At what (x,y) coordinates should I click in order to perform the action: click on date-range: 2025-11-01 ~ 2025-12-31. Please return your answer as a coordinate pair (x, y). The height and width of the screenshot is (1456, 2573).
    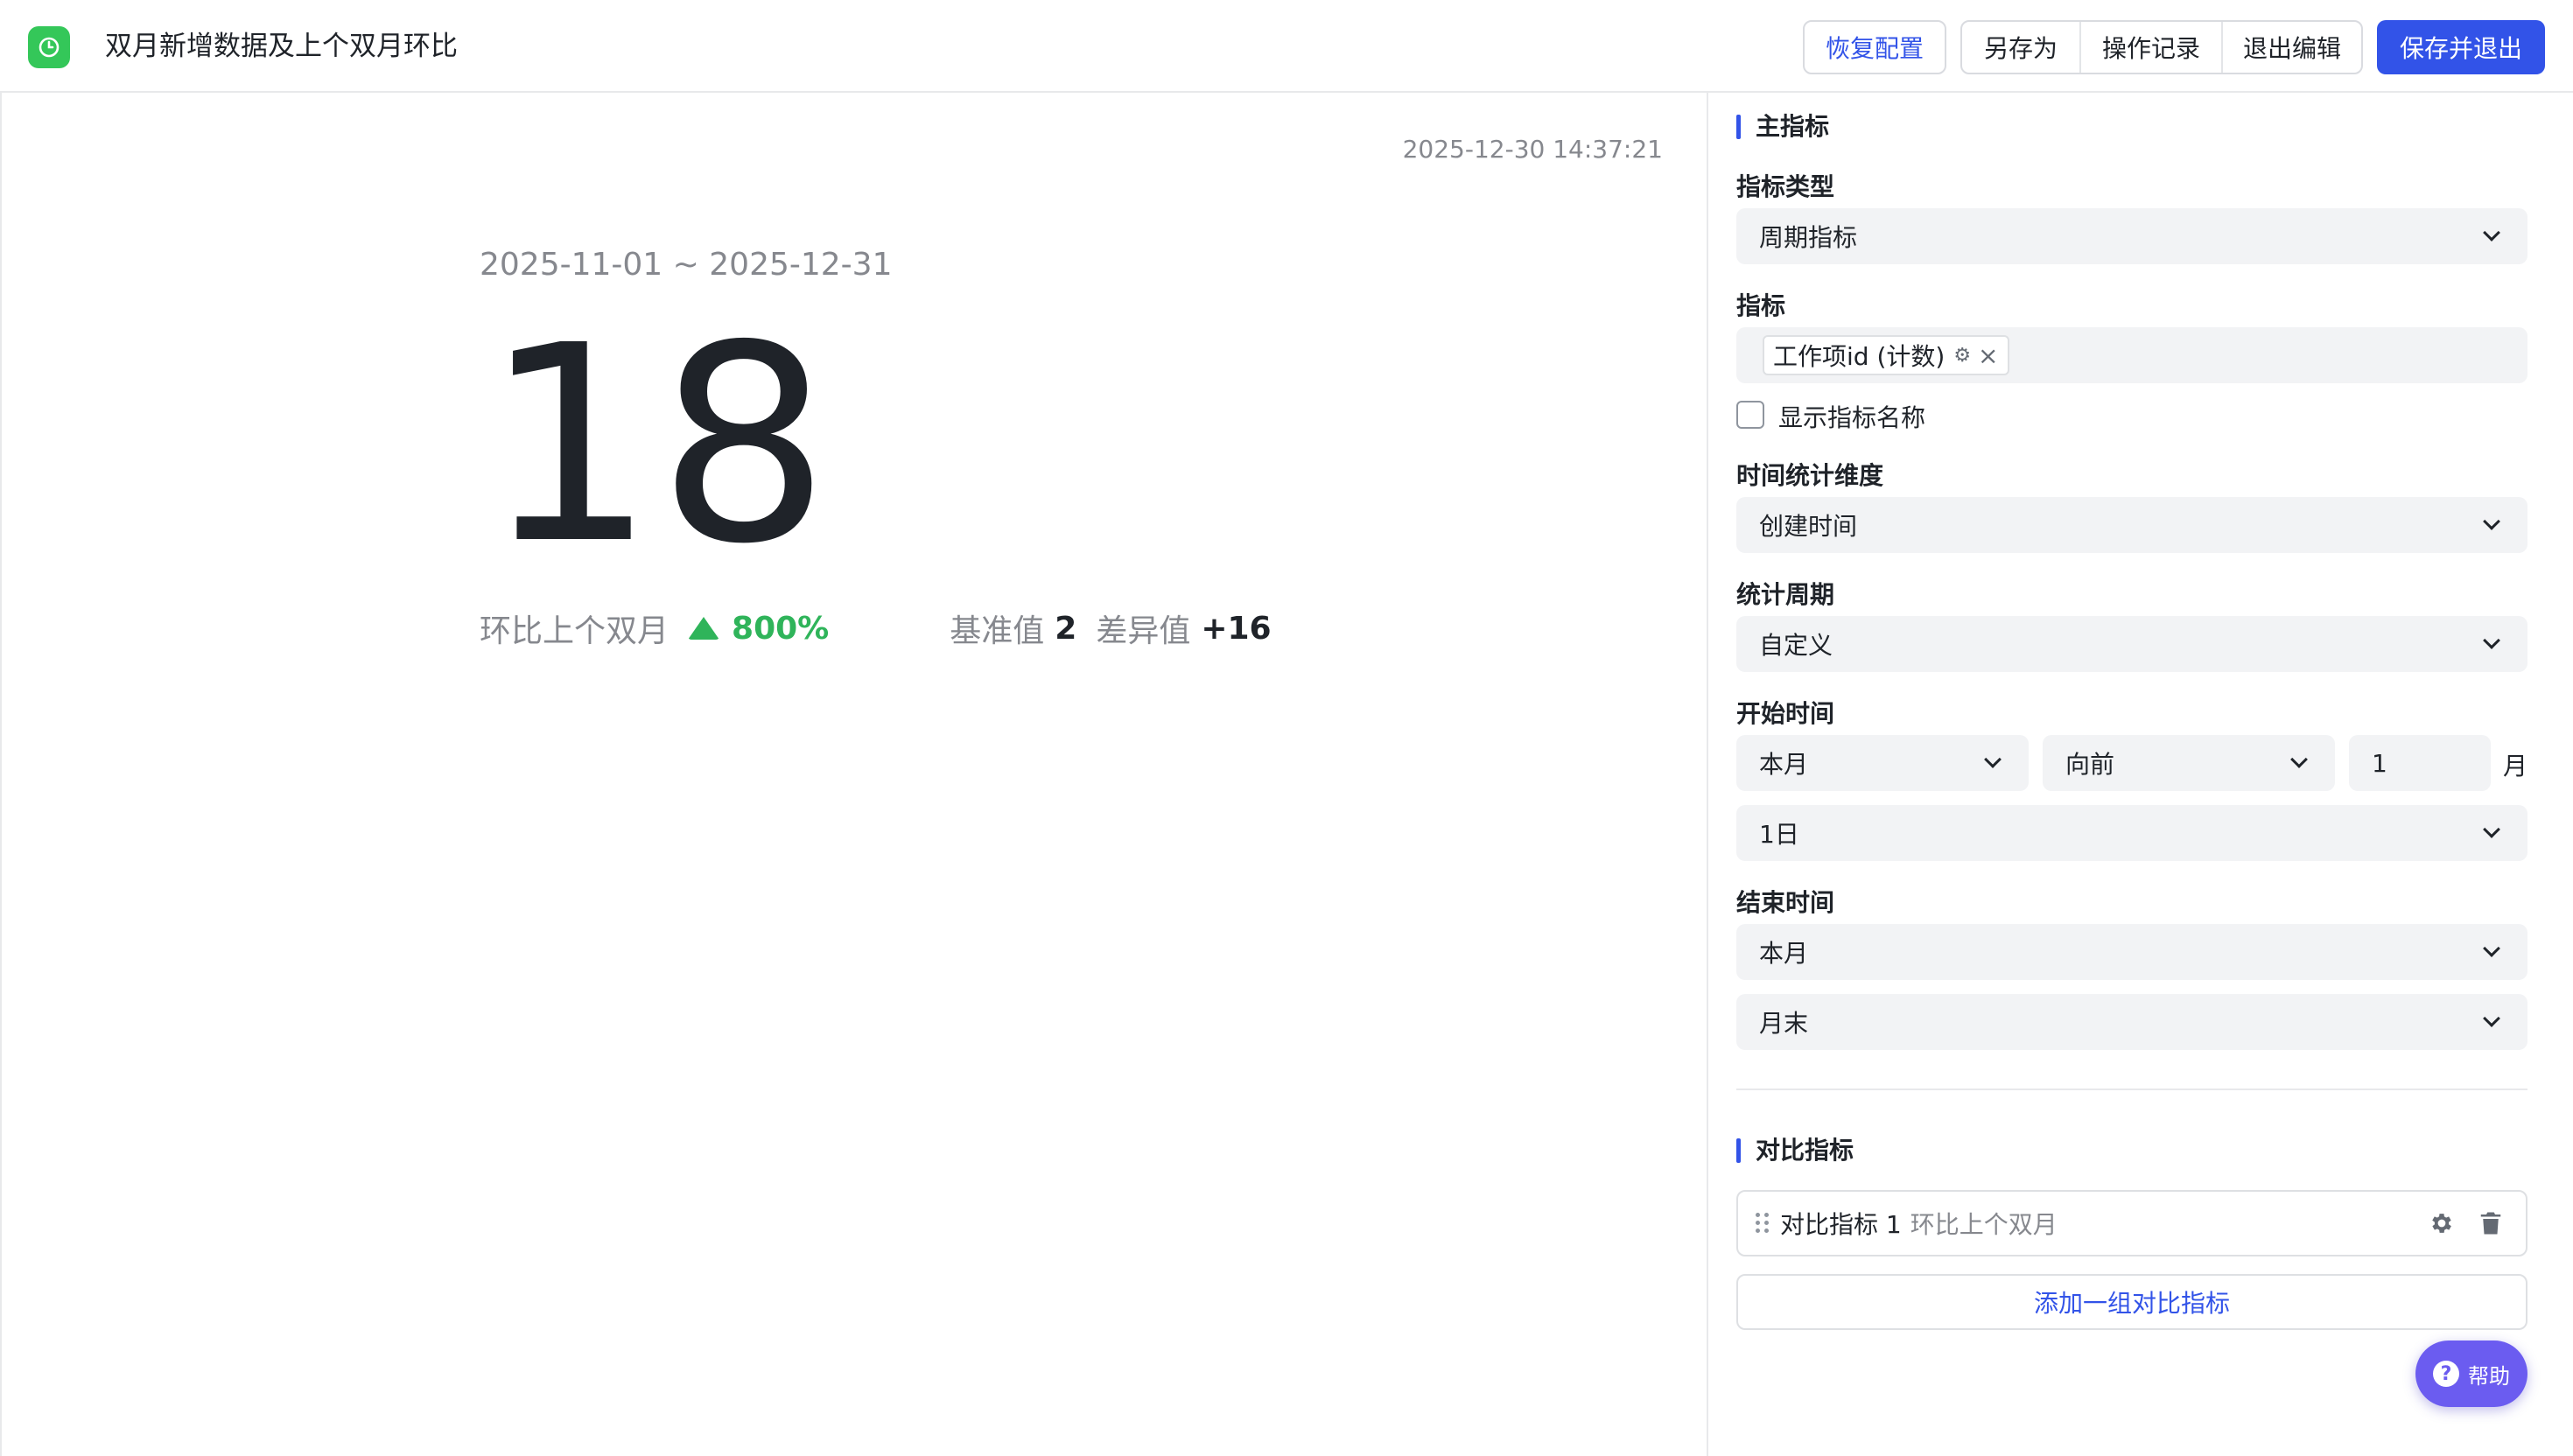
    Looking at the image, I should click on (686, 265).